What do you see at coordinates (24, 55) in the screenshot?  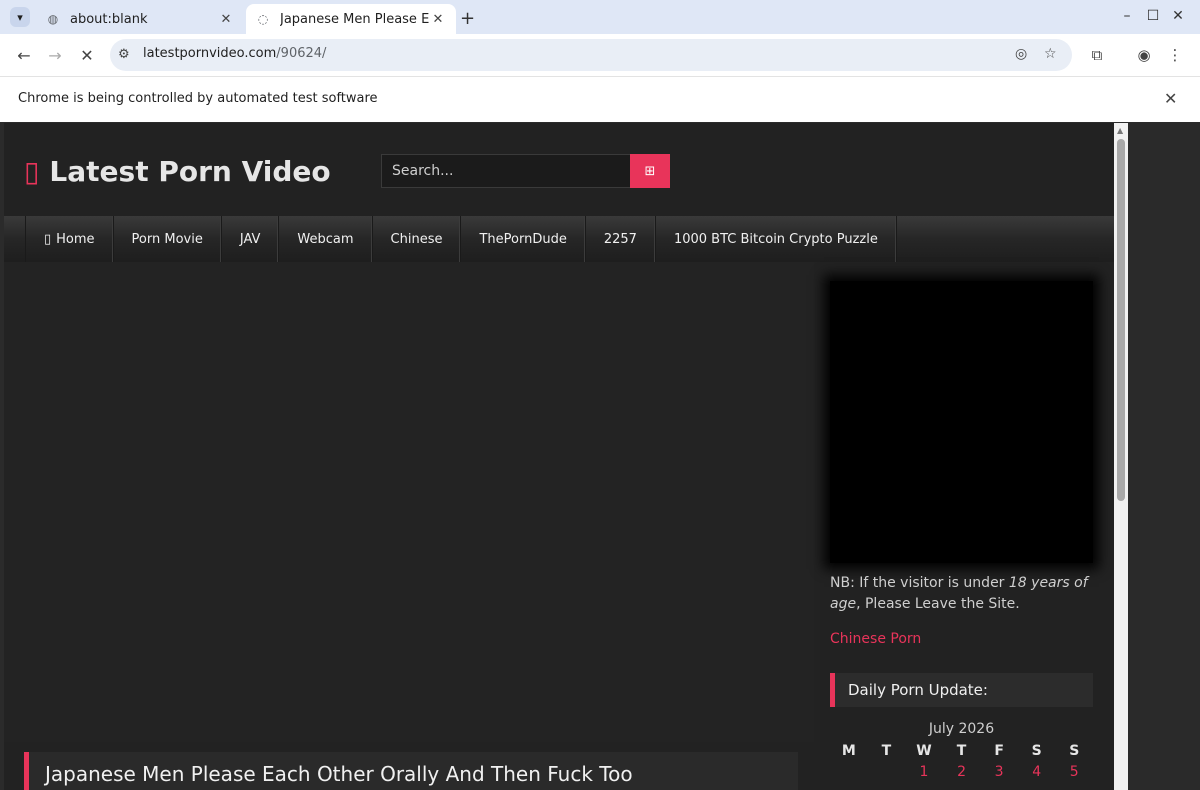 I see `back-icon: ←` at bounding box center [24, 55].